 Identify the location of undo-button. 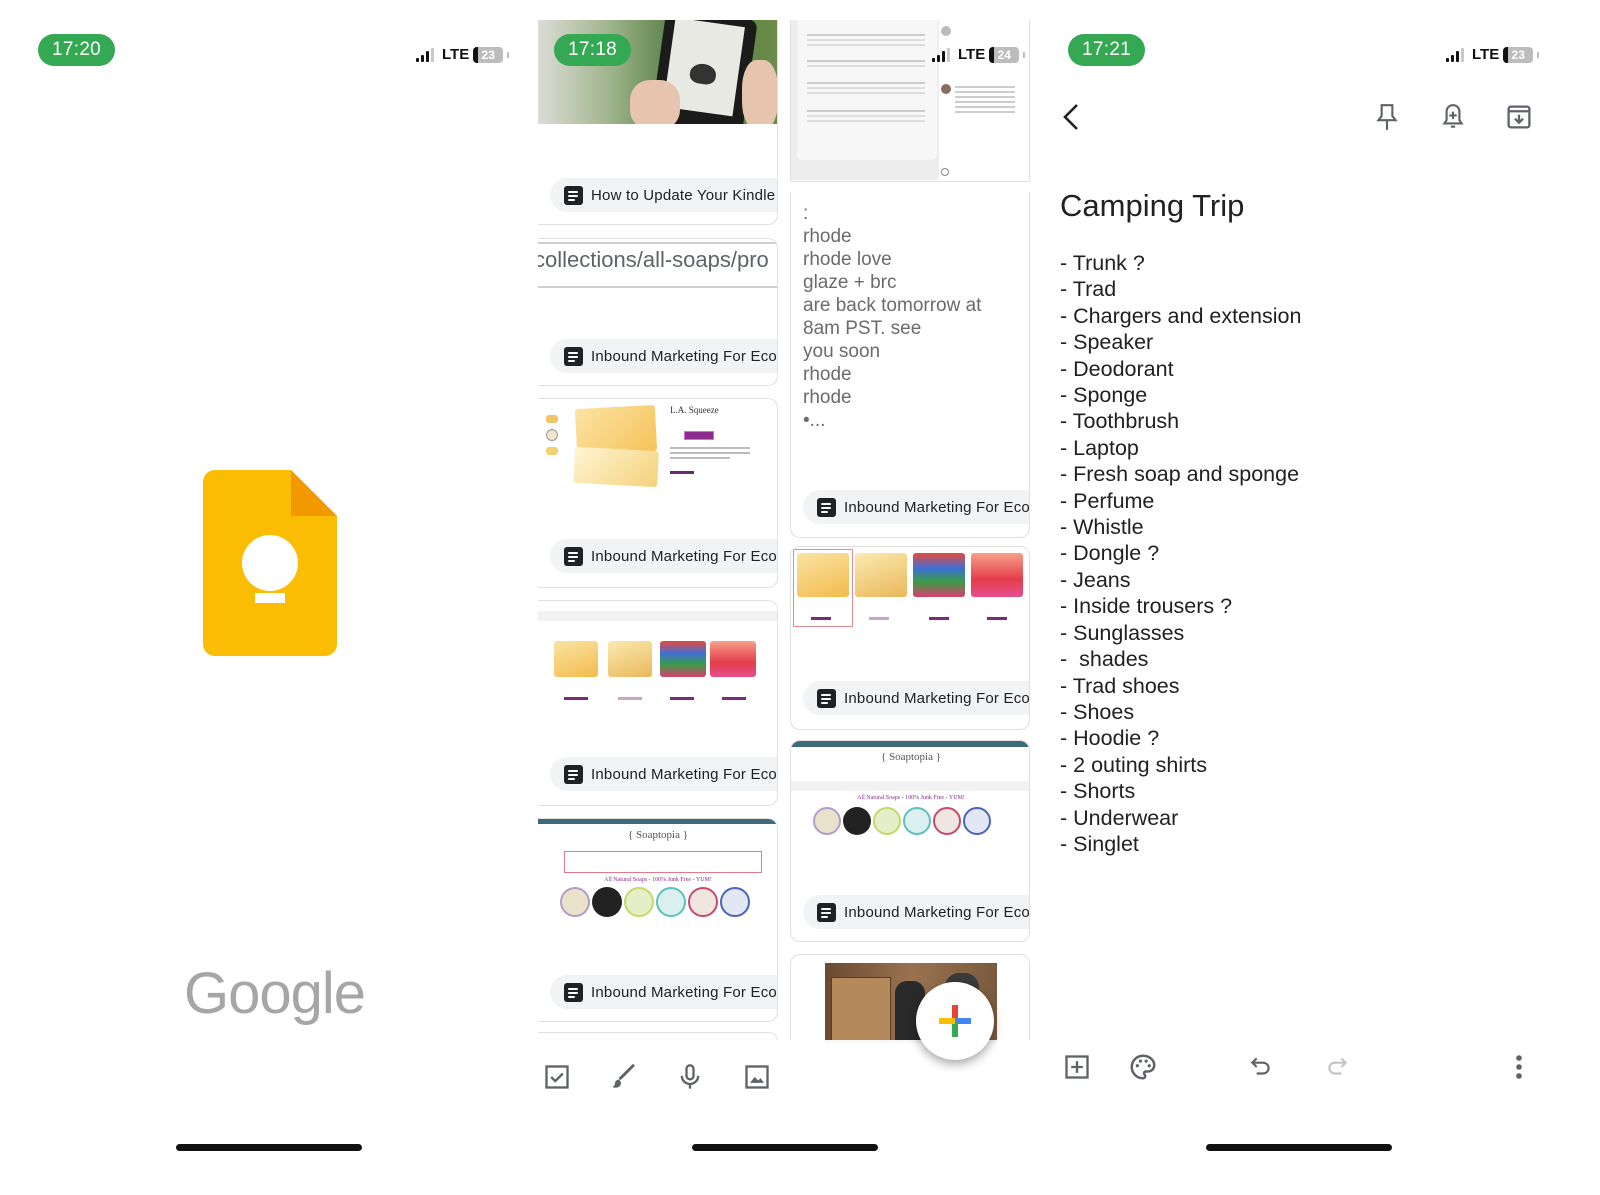
(1261, 1067).